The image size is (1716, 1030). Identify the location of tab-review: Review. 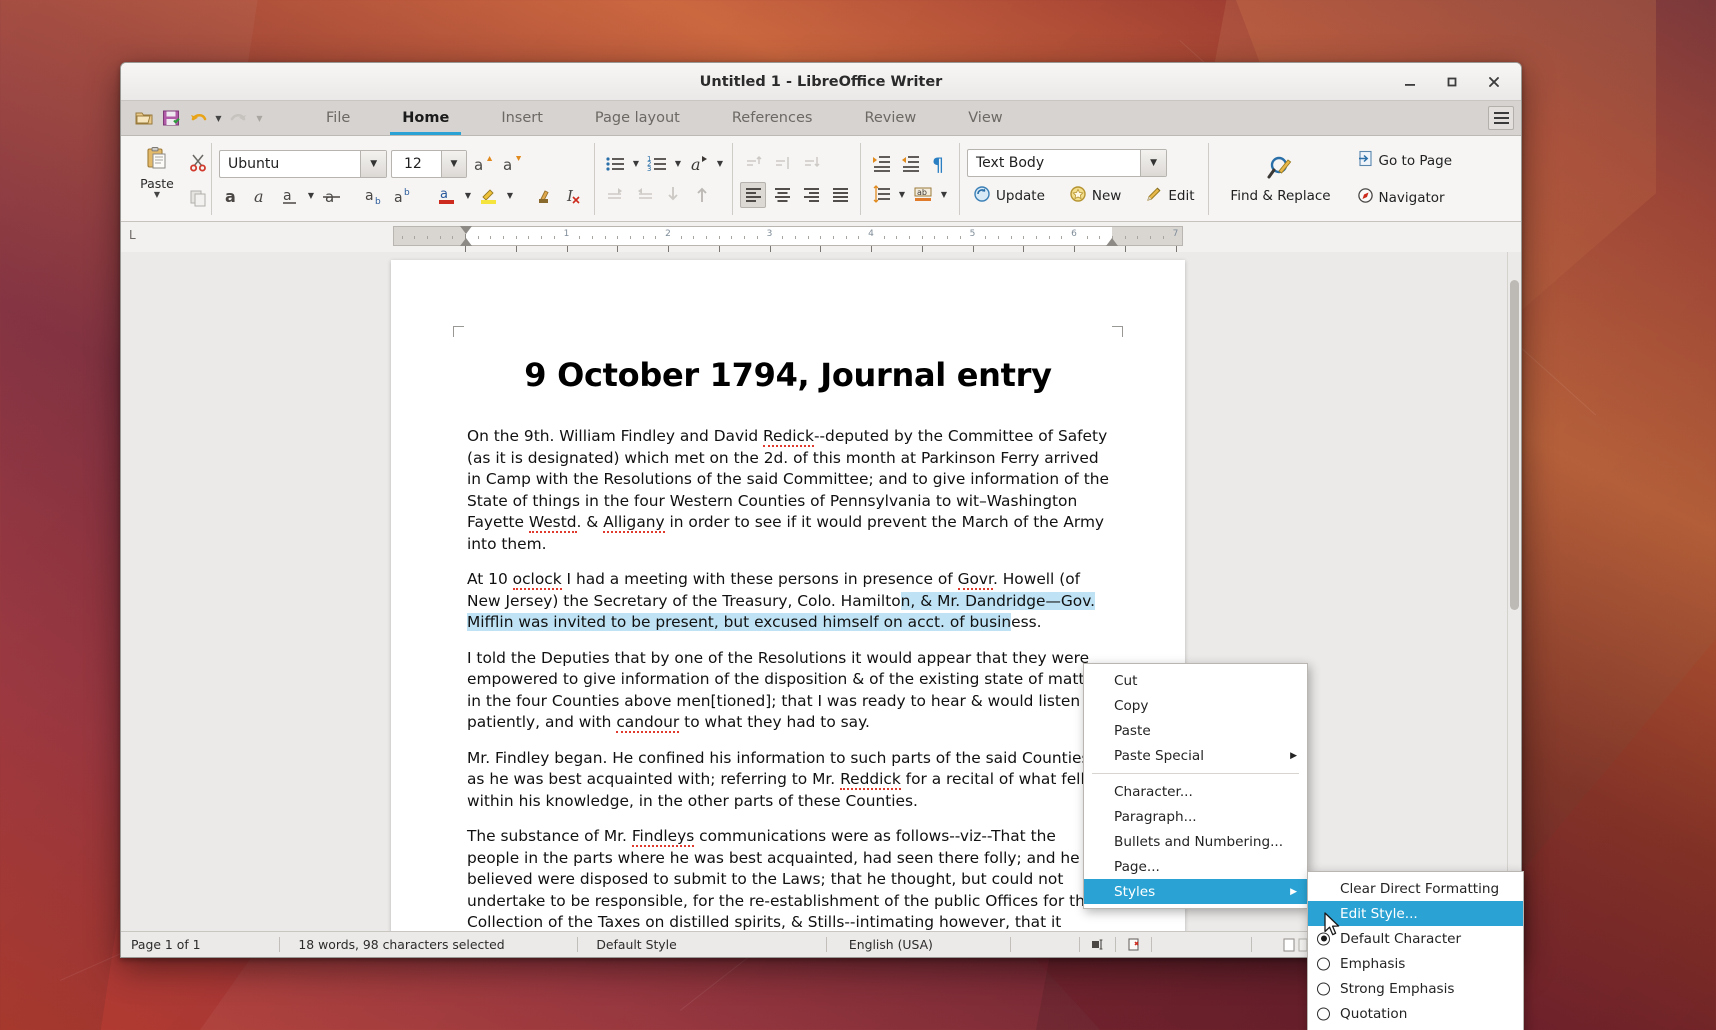
(890, 118).